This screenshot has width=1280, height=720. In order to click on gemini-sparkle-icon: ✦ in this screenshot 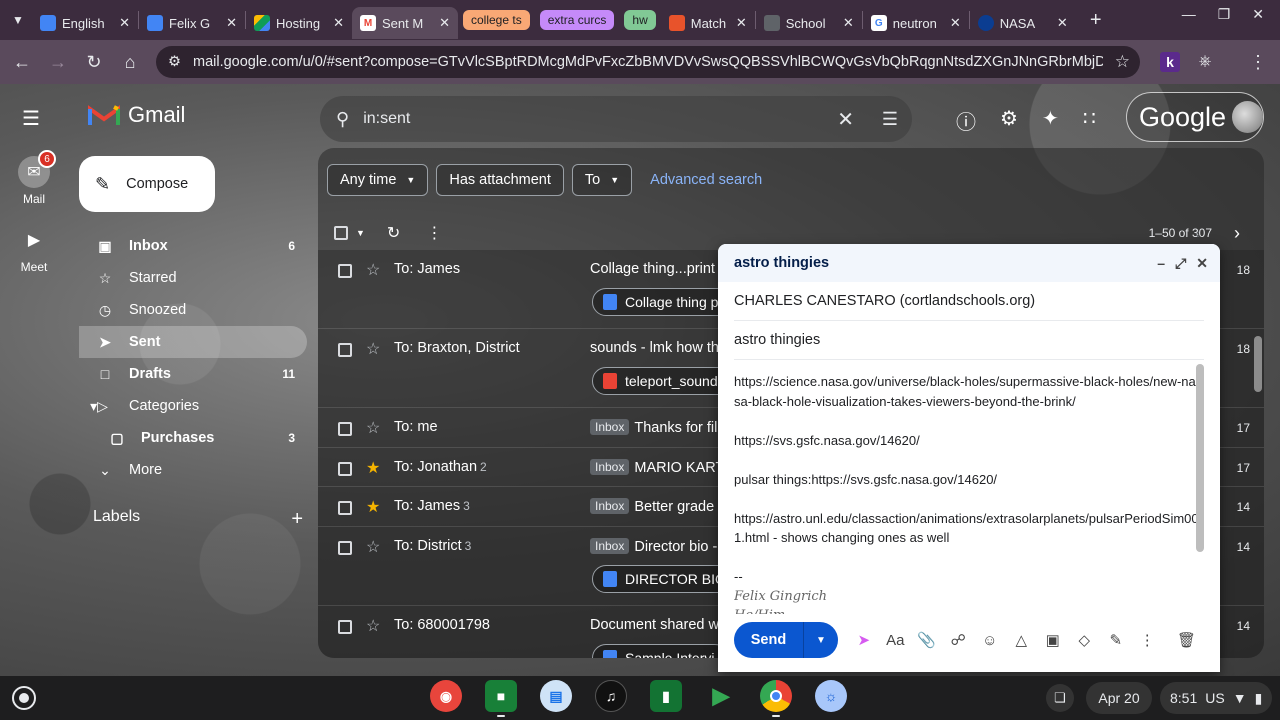, I will do `click(1050, 118)`.